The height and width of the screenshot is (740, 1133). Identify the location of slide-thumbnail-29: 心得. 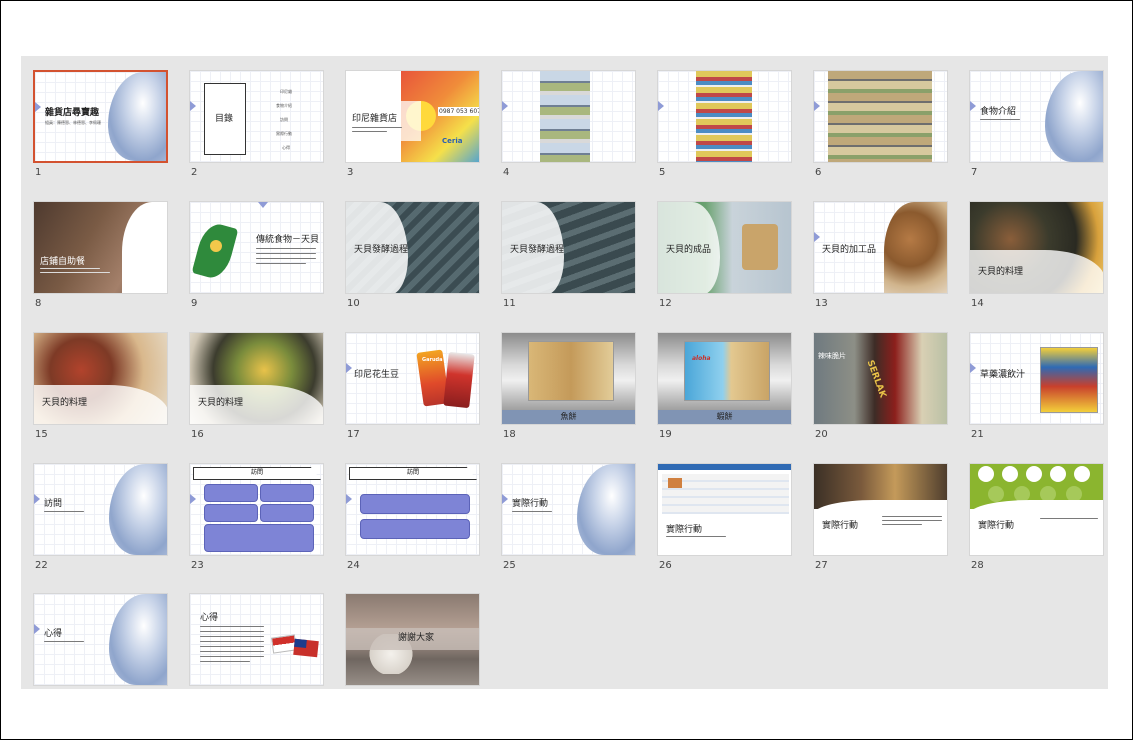
(100, 648).